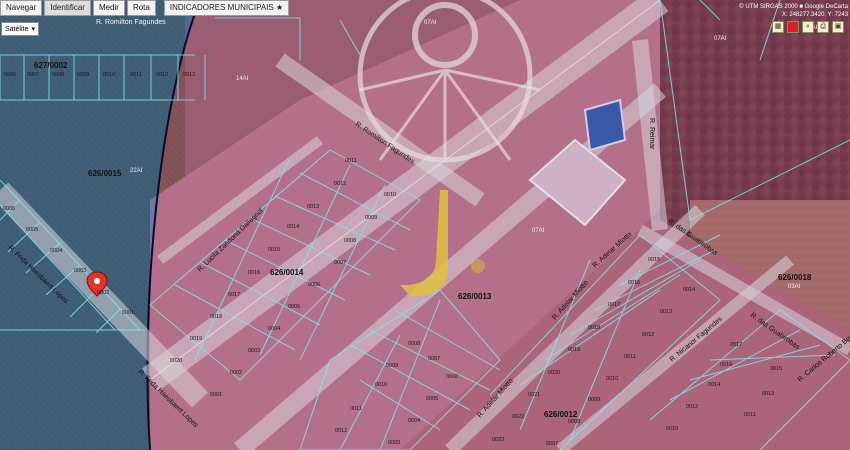  Describe the element at coordinates (498, 440) in the screenshot. I see `lot-label: 0023` at that location.